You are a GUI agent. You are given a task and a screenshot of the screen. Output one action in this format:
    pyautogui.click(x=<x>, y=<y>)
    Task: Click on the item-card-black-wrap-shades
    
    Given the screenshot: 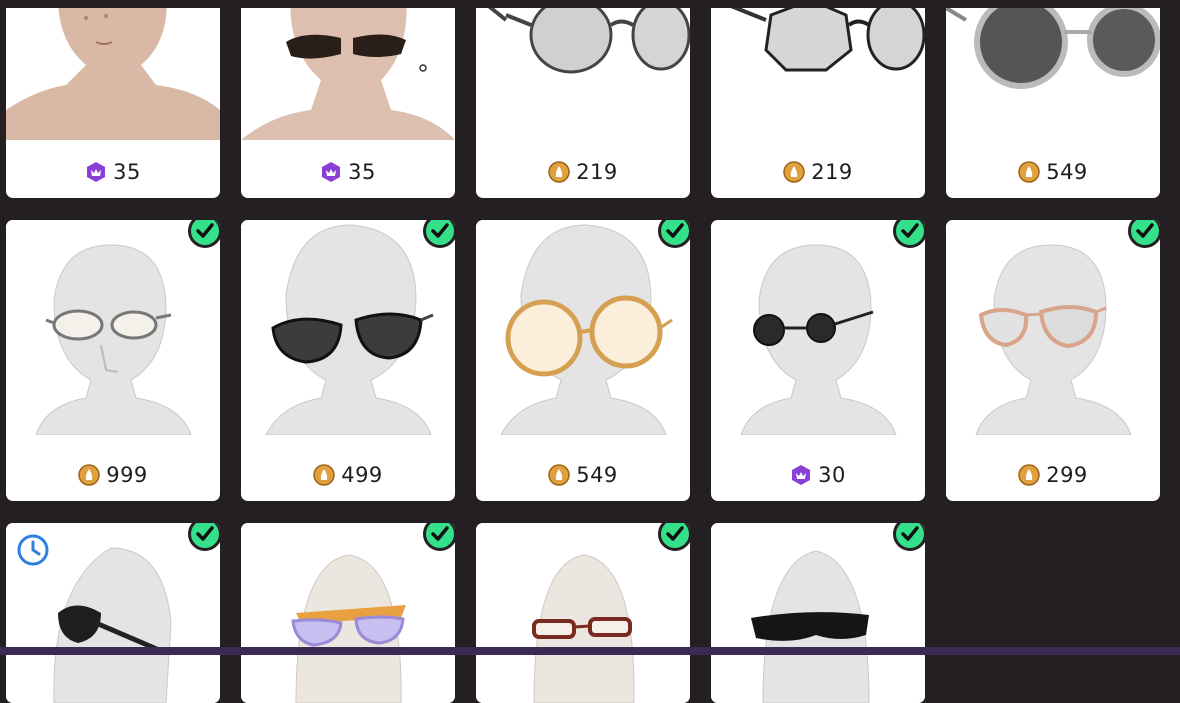 What is the action you would take?
    pyautogui.click(x=818, y=613)
    